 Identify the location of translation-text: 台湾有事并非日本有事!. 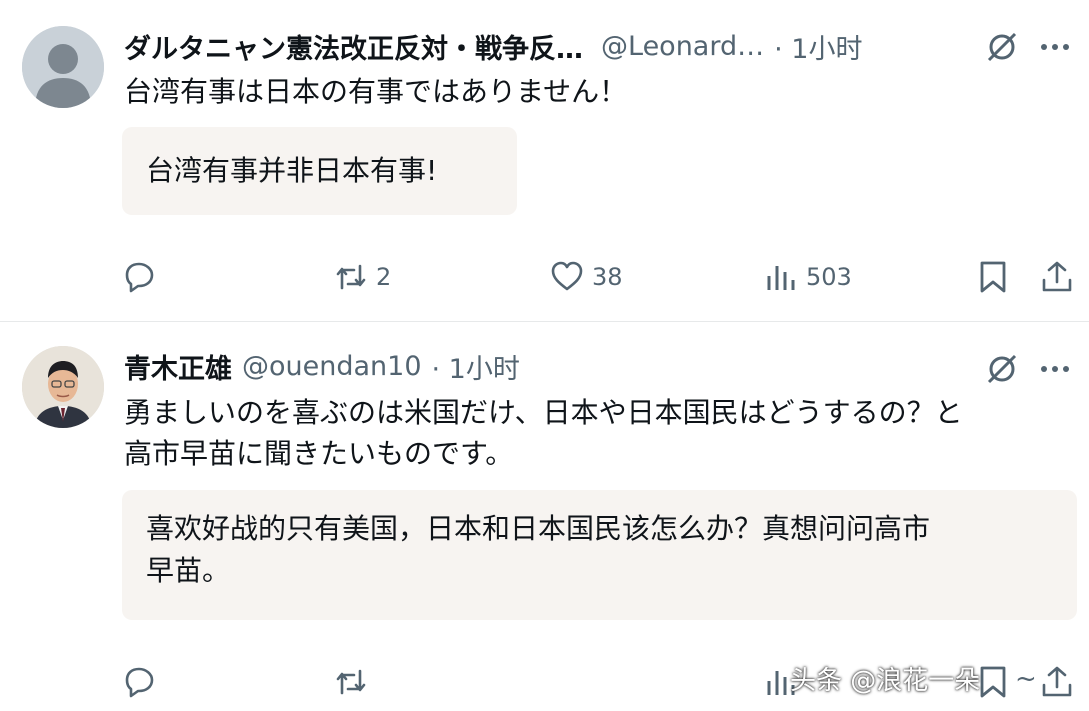
(292, 170).